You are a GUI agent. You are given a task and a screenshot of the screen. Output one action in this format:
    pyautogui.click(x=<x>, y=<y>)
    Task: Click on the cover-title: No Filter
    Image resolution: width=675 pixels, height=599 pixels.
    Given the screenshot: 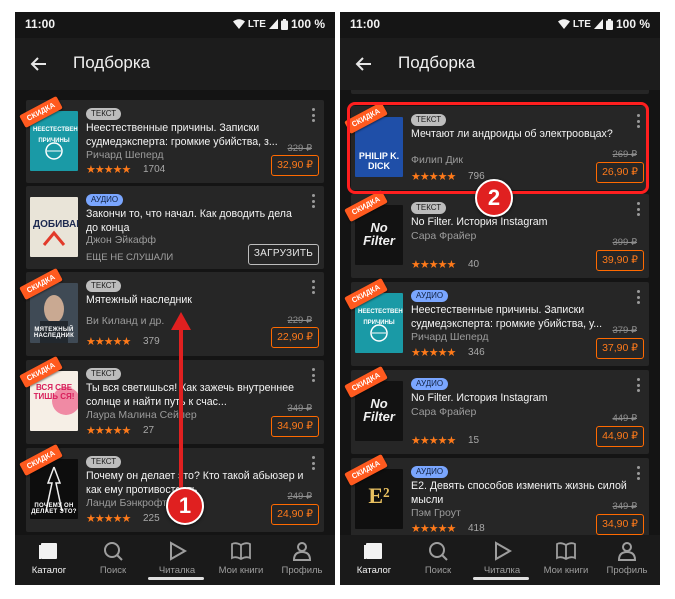 What is the action you would take?
    pyautogui.click(x=379, y=410)
    